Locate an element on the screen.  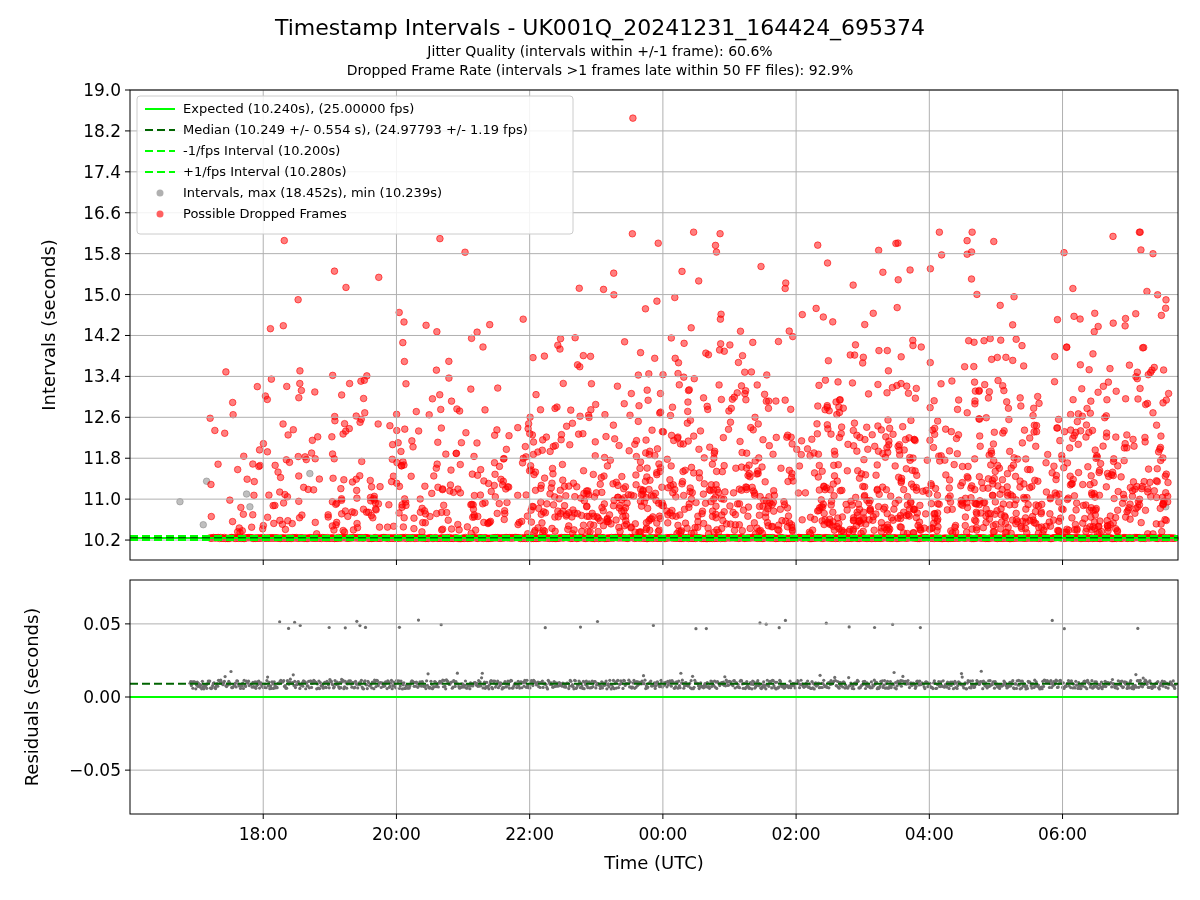
chart-title: Timestamp Intervals - UK001Q_20241231_164424_695374 is located at coordinates (600, 28).